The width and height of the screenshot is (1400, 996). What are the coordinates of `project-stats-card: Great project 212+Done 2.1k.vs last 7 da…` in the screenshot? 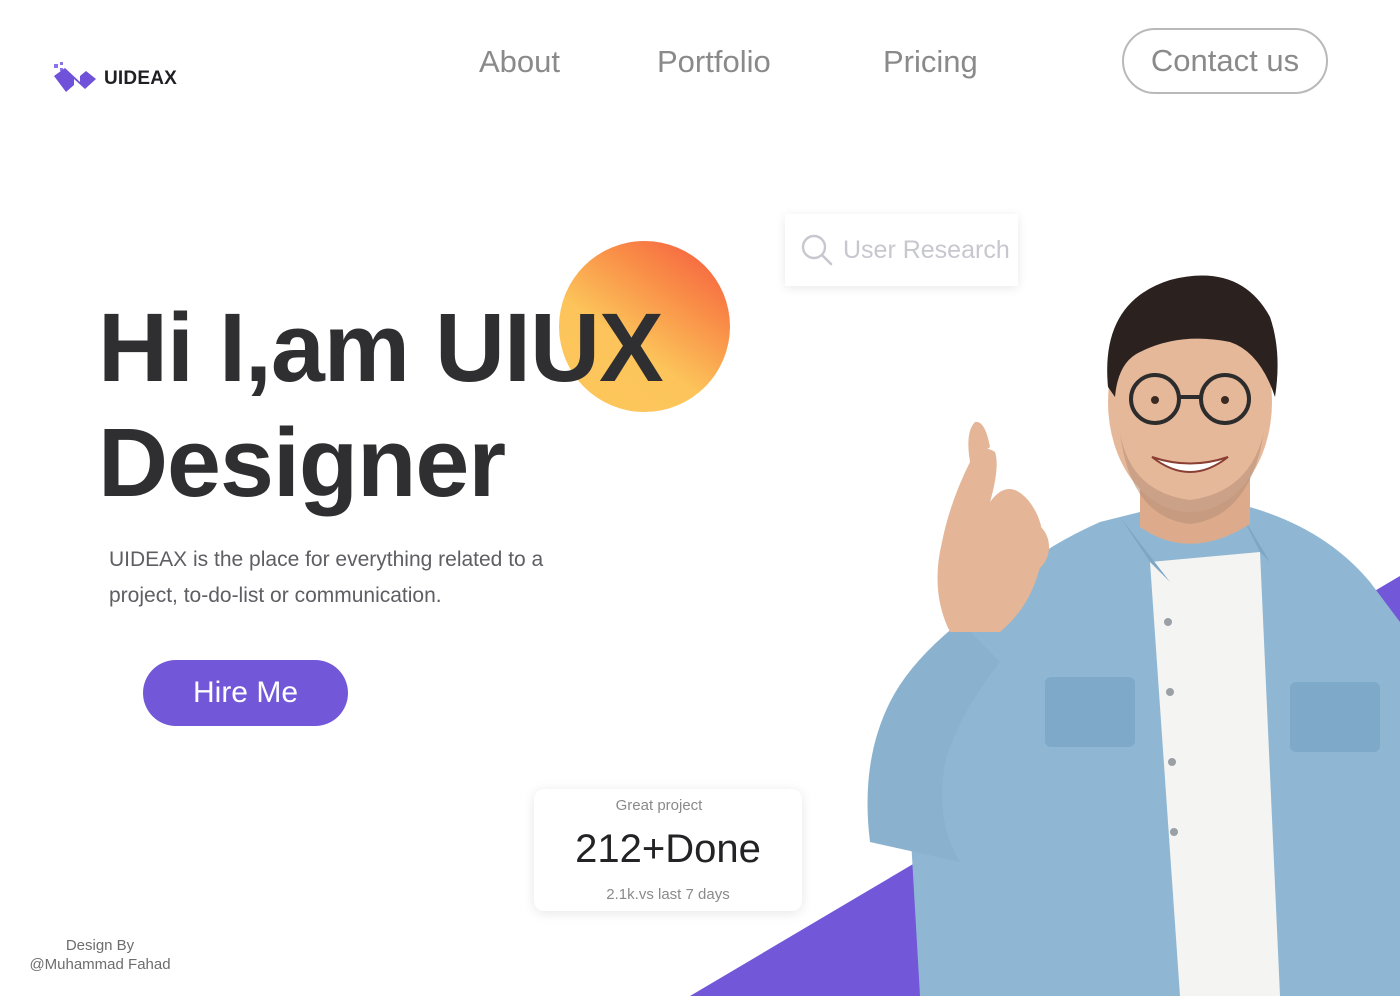 It's located at (668, 850).